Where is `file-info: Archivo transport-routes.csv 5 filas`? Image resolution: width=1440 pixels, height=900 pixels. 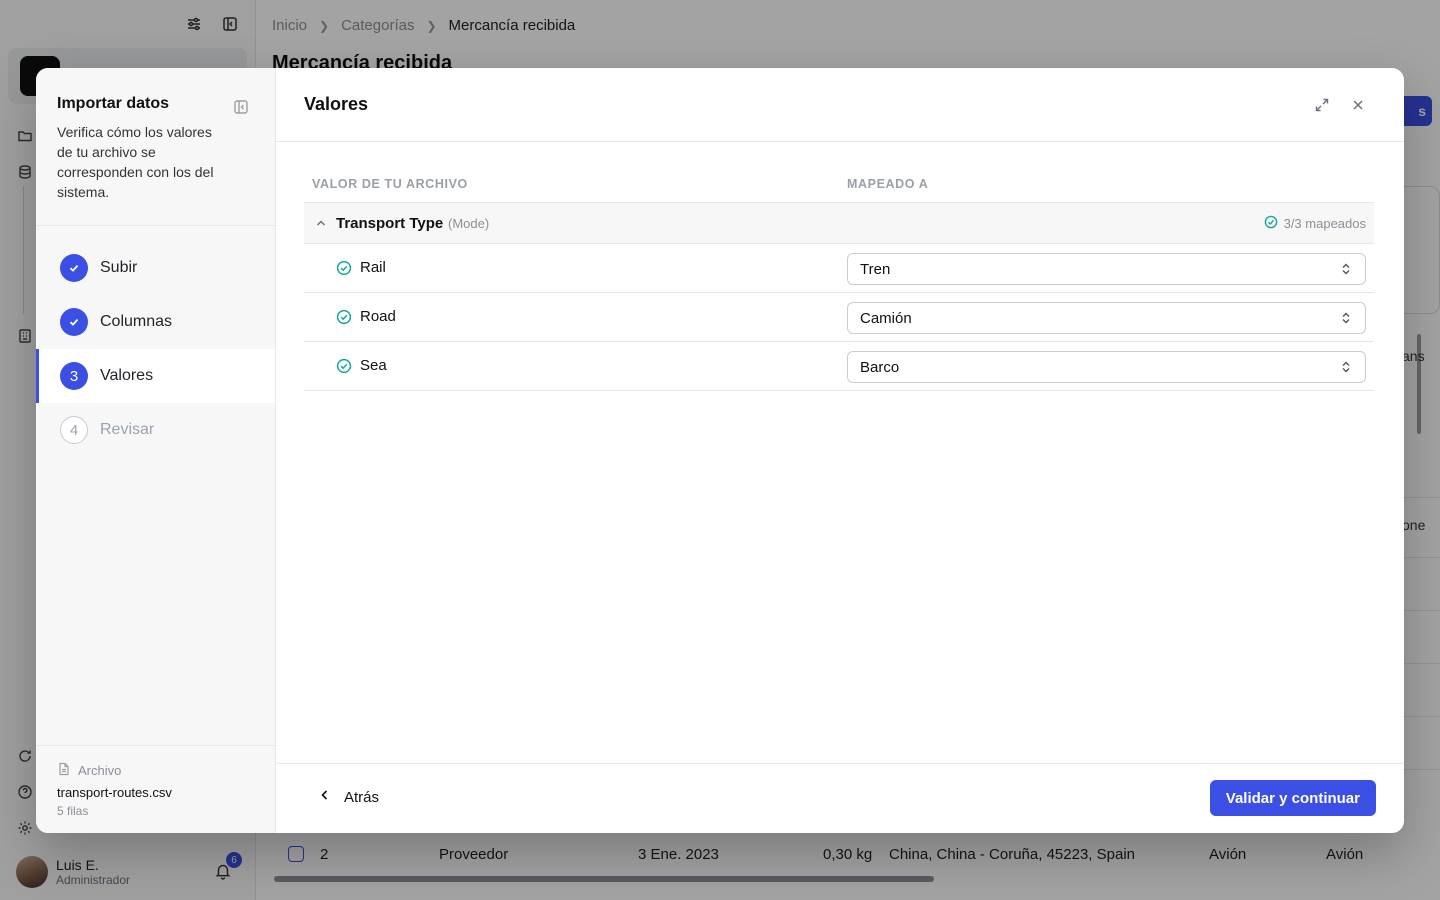 file-info: Archivo transport-routes.csv 5 filas is located at coordinates (155, 789).